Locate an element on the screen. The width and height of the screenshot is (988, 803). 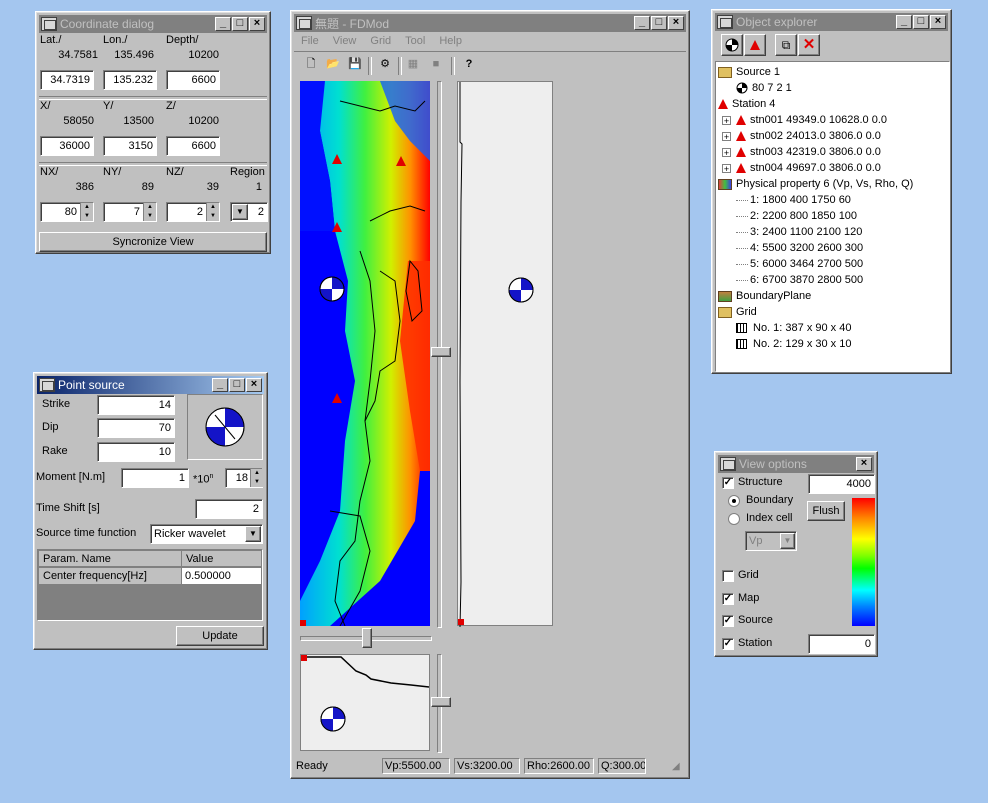
new-file-icon: 🗋 is located at coordinates (311, 64).